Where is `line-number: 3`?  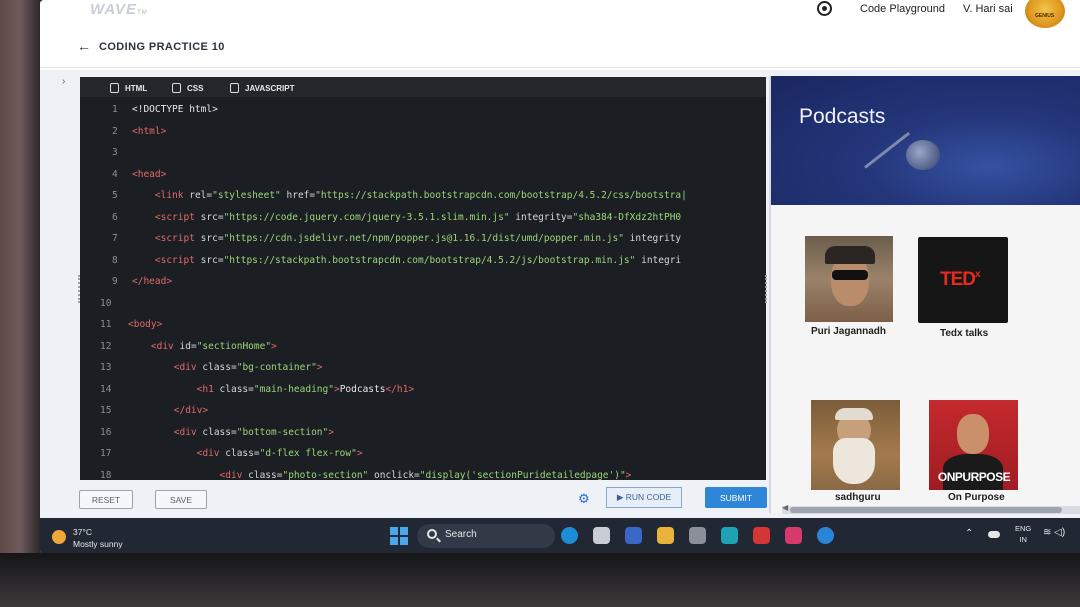
line-number: 3 is located at coordinates (115, 152).